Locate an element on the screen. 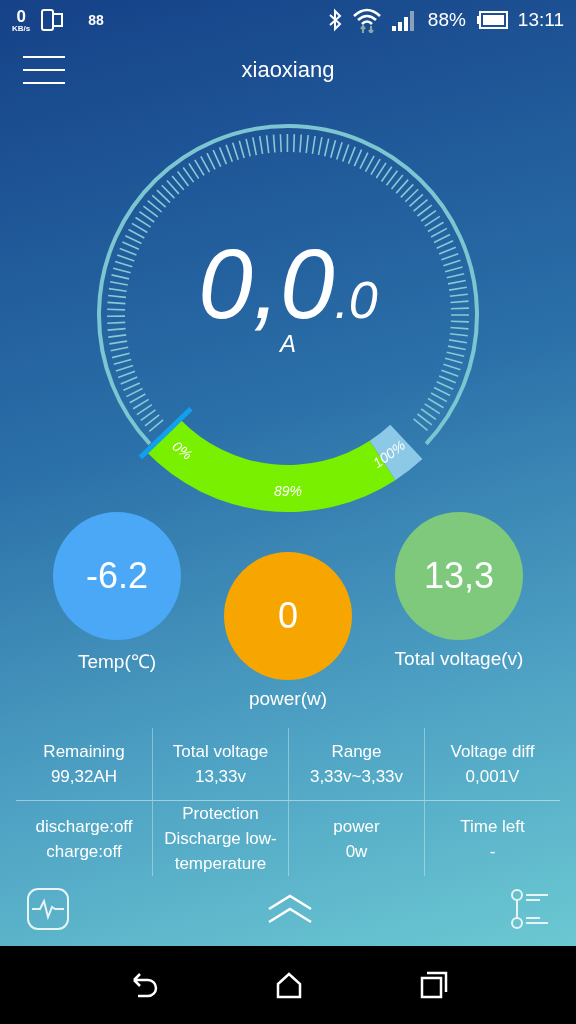 The height and width of the screenshot is (1024, 576). stat-value: charge:off is located at coordinates (84, 851).